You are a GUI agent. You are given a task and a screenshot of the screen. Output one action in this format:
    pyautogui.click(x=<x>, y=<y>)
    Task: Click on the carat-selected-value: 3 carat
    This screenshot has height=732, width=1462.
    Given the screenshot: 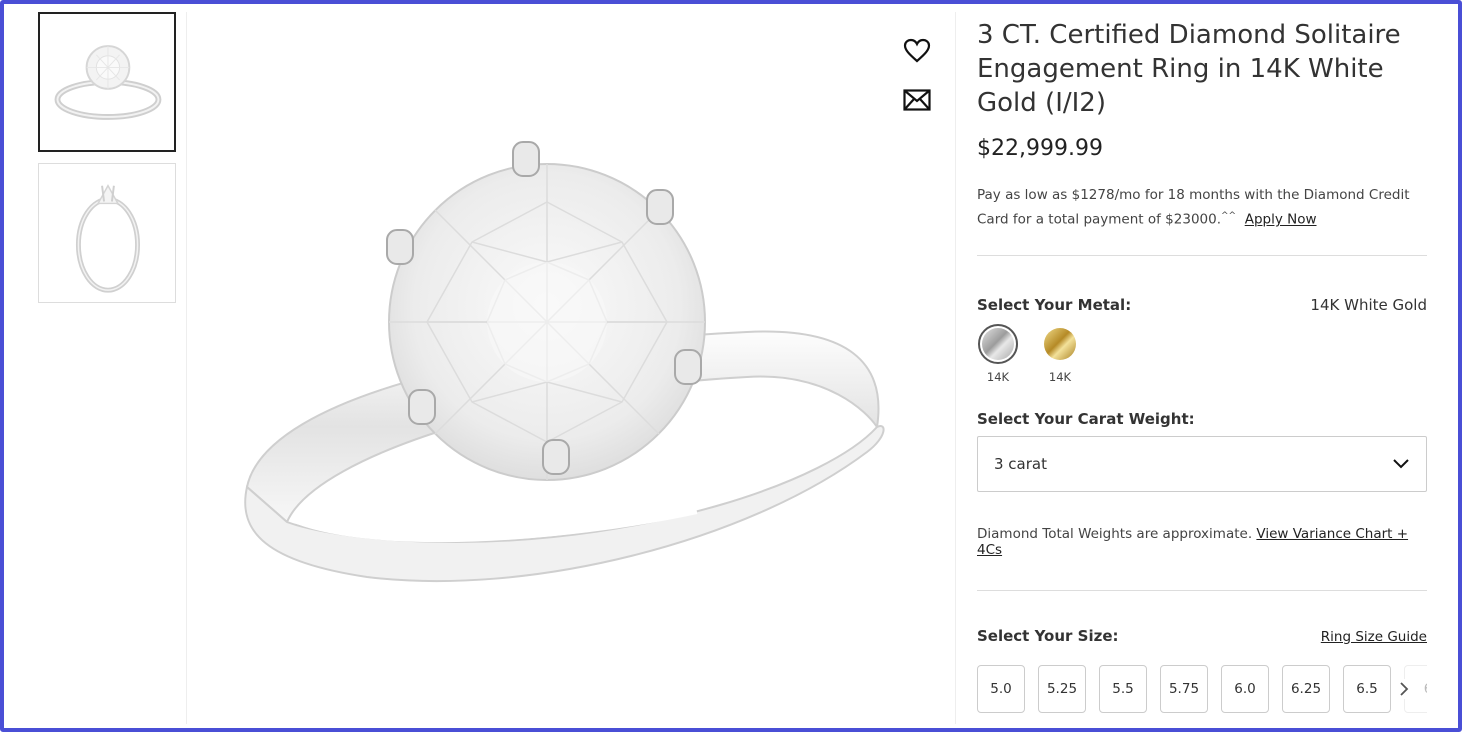 What is the action you would take?
    pyautogui.click(x=1020, y=463)
    